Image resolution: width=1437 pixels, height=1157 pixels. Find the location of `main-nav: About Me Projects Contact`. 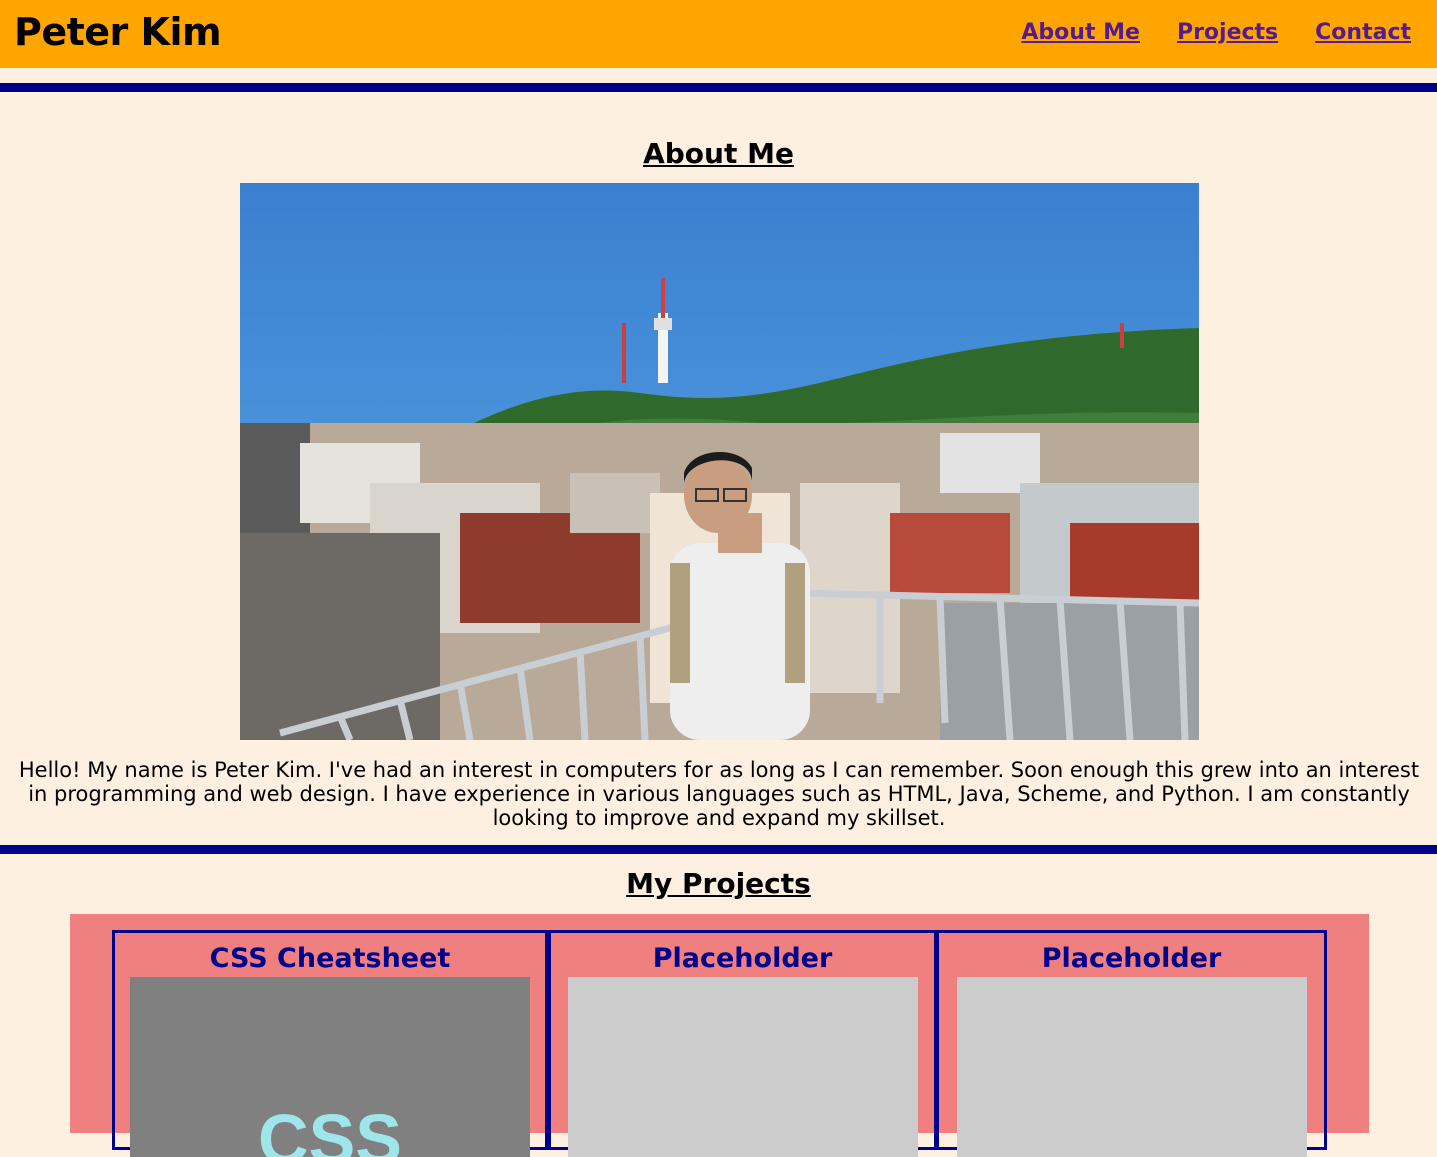

main-nav: About Me Projects Contact is located at coordinates (1216, 32).